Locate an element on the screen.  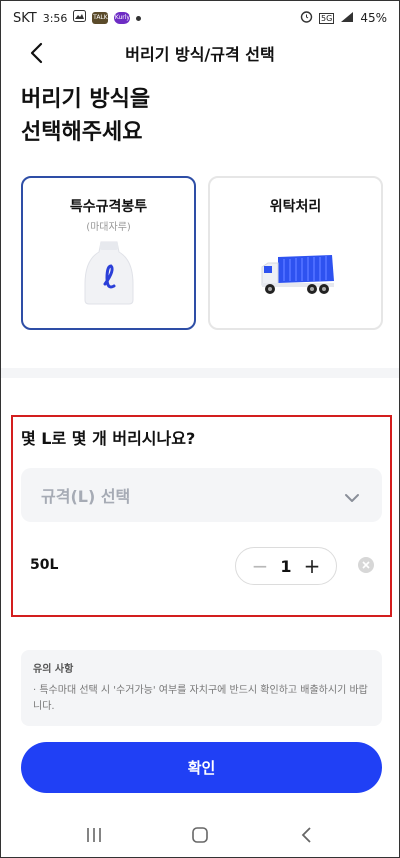
option-title: 위탁처리 is located at coordinates (295, 207).